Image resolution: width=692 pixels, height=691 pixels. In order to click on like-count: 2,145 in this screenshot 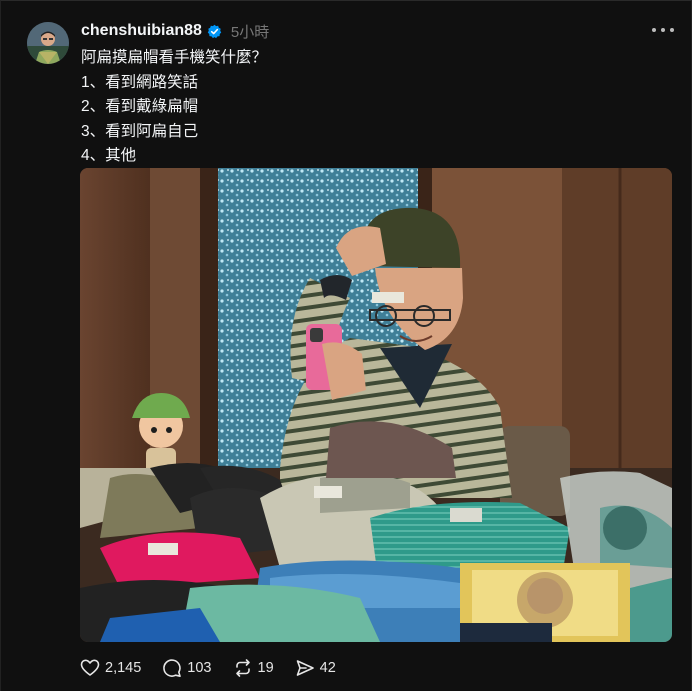, I will do `click(123, 668)`.